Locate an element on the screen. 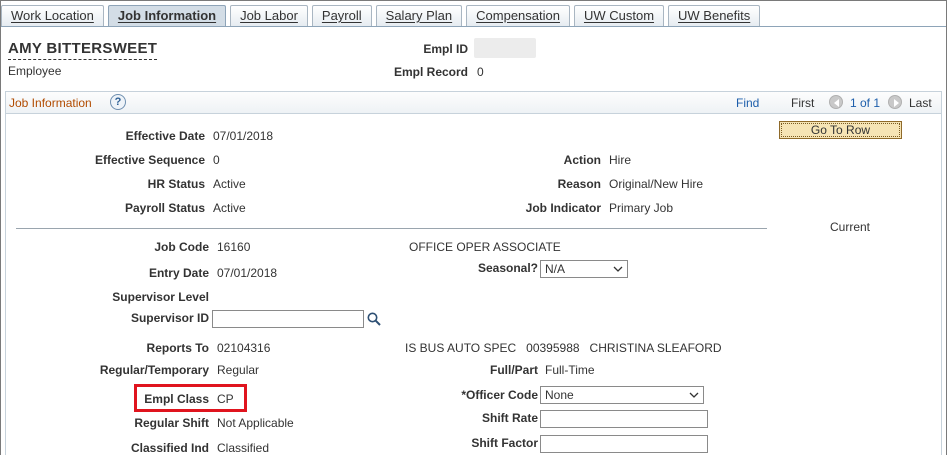  job-indicator-value: Primary Job is located at coordinates (641, 208).